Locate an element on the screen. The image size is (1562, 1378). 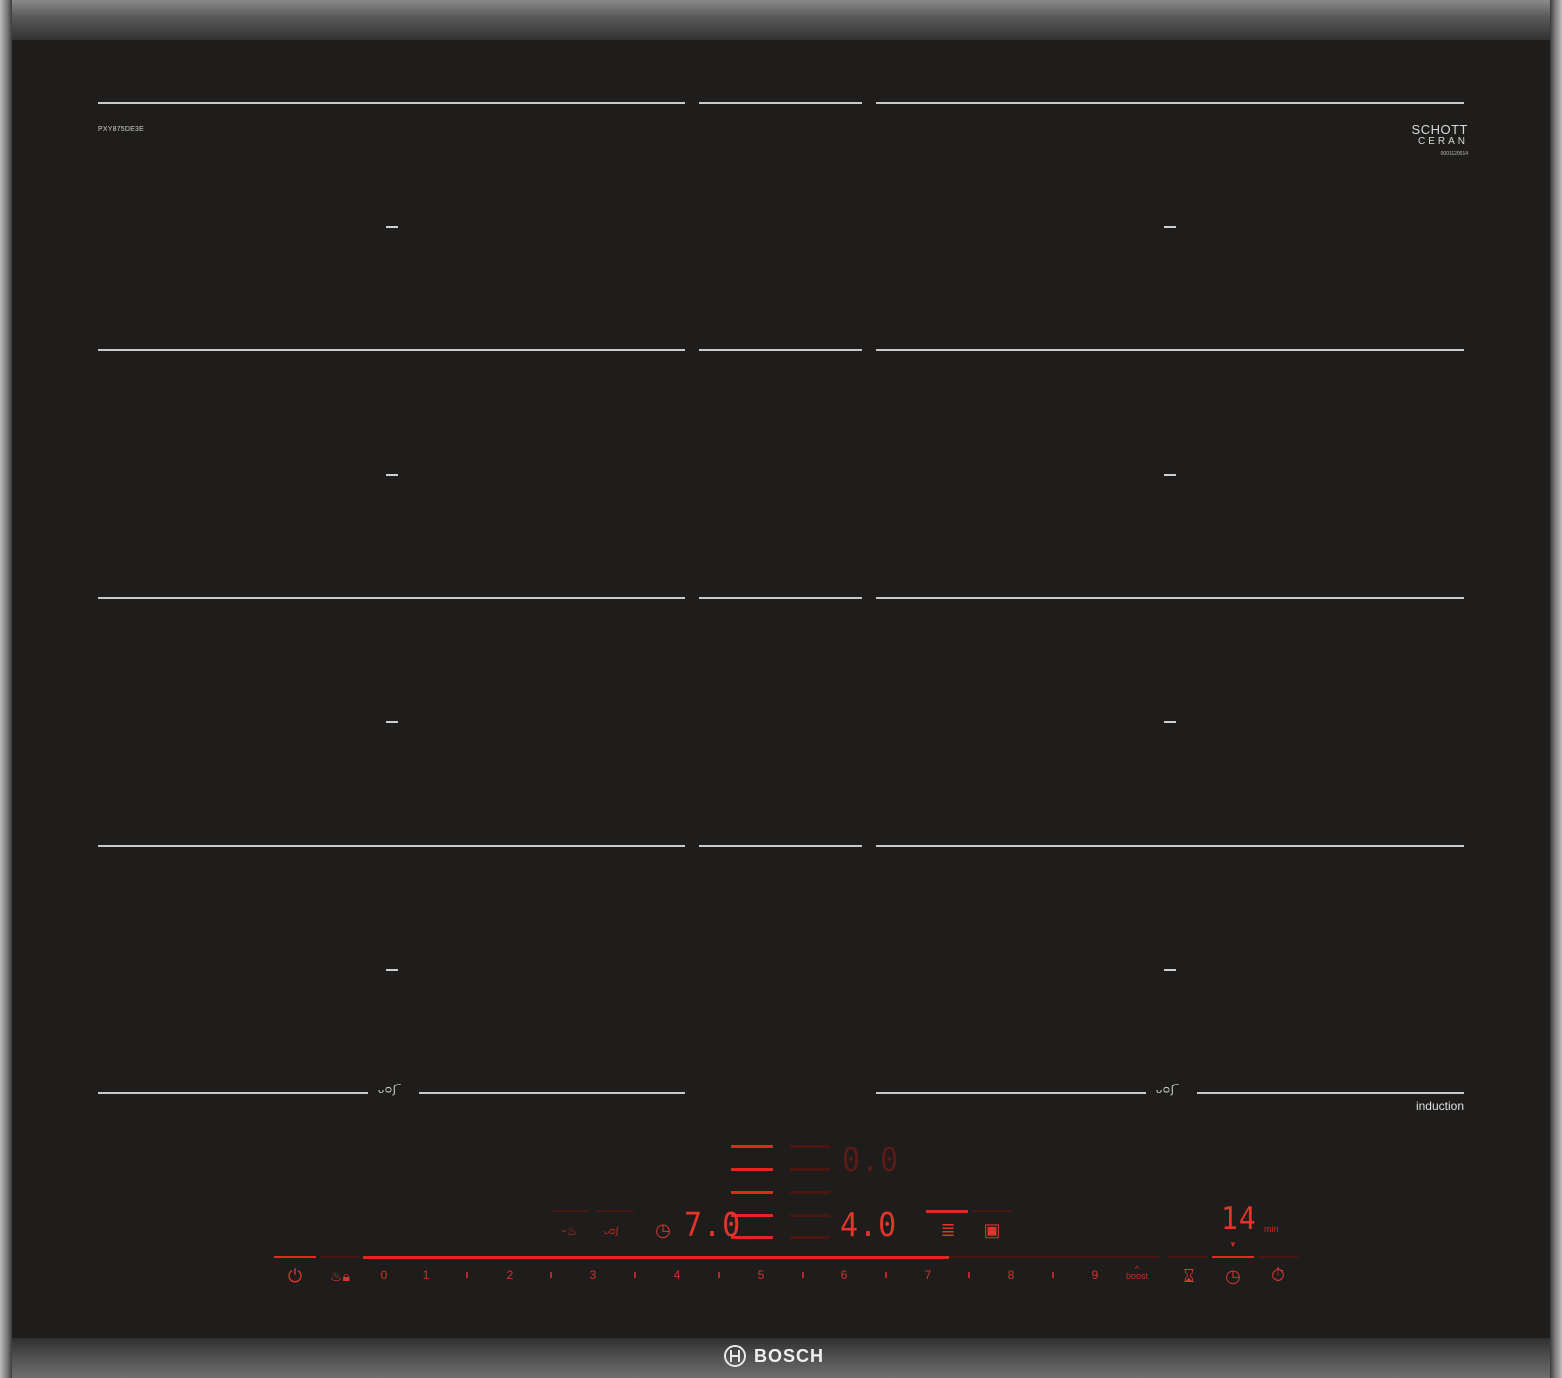
power-level-8: 8 is located at coordinates (1011, 1275).